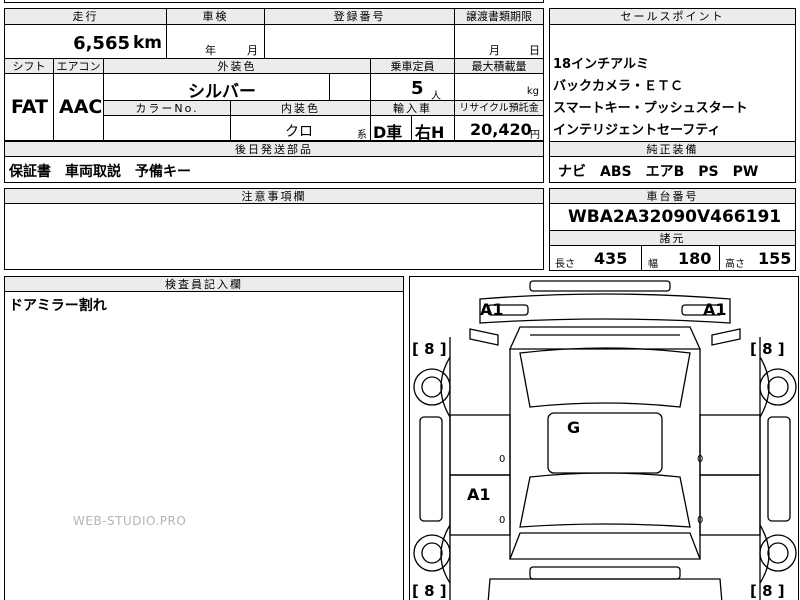 The width and height of the screenshot is (800, 600). What do you see at coordinates (299, 132) in the screenshot?
I see `interior-color-value: クロ` at bounding box center [299, 132].